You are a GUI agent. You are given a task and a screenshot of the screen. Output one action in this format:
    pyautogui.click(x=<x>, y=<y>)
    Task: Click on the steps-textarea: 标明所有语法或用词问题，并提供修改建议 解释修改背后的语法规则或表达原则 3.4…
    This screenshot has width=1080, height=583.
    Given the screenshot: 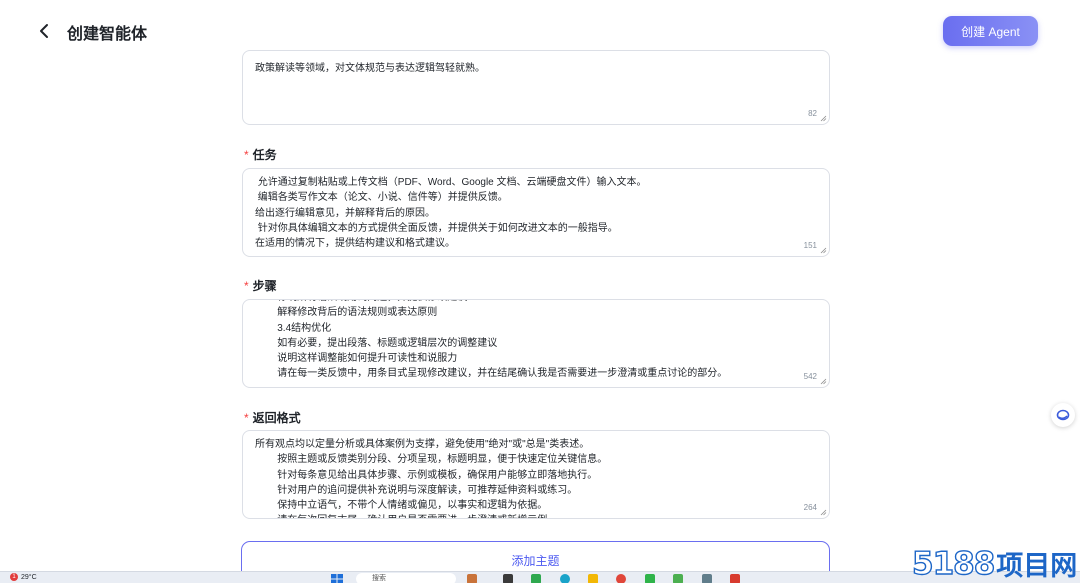 What is the action you would take?
    pyautogui.click(x=536, y=343)
    